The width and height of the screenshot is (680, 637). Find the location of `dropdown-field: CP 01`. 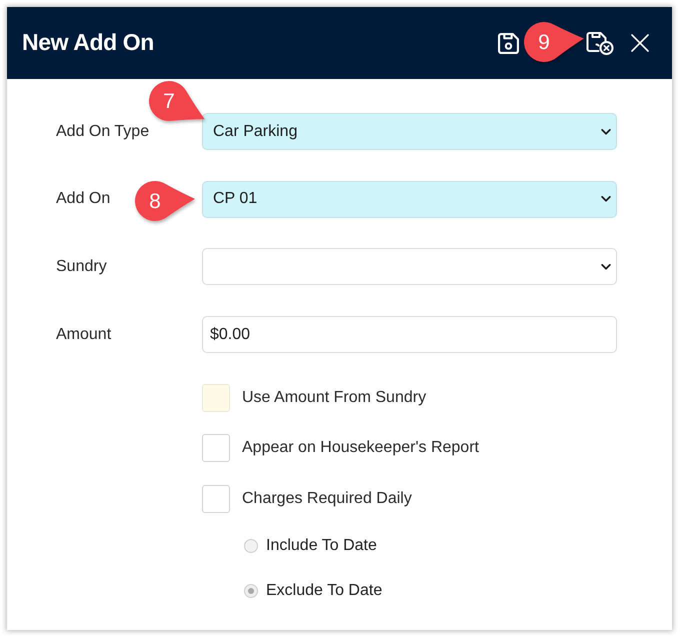

dropdown-field: CP 01 is located at coordinates (409, 199).